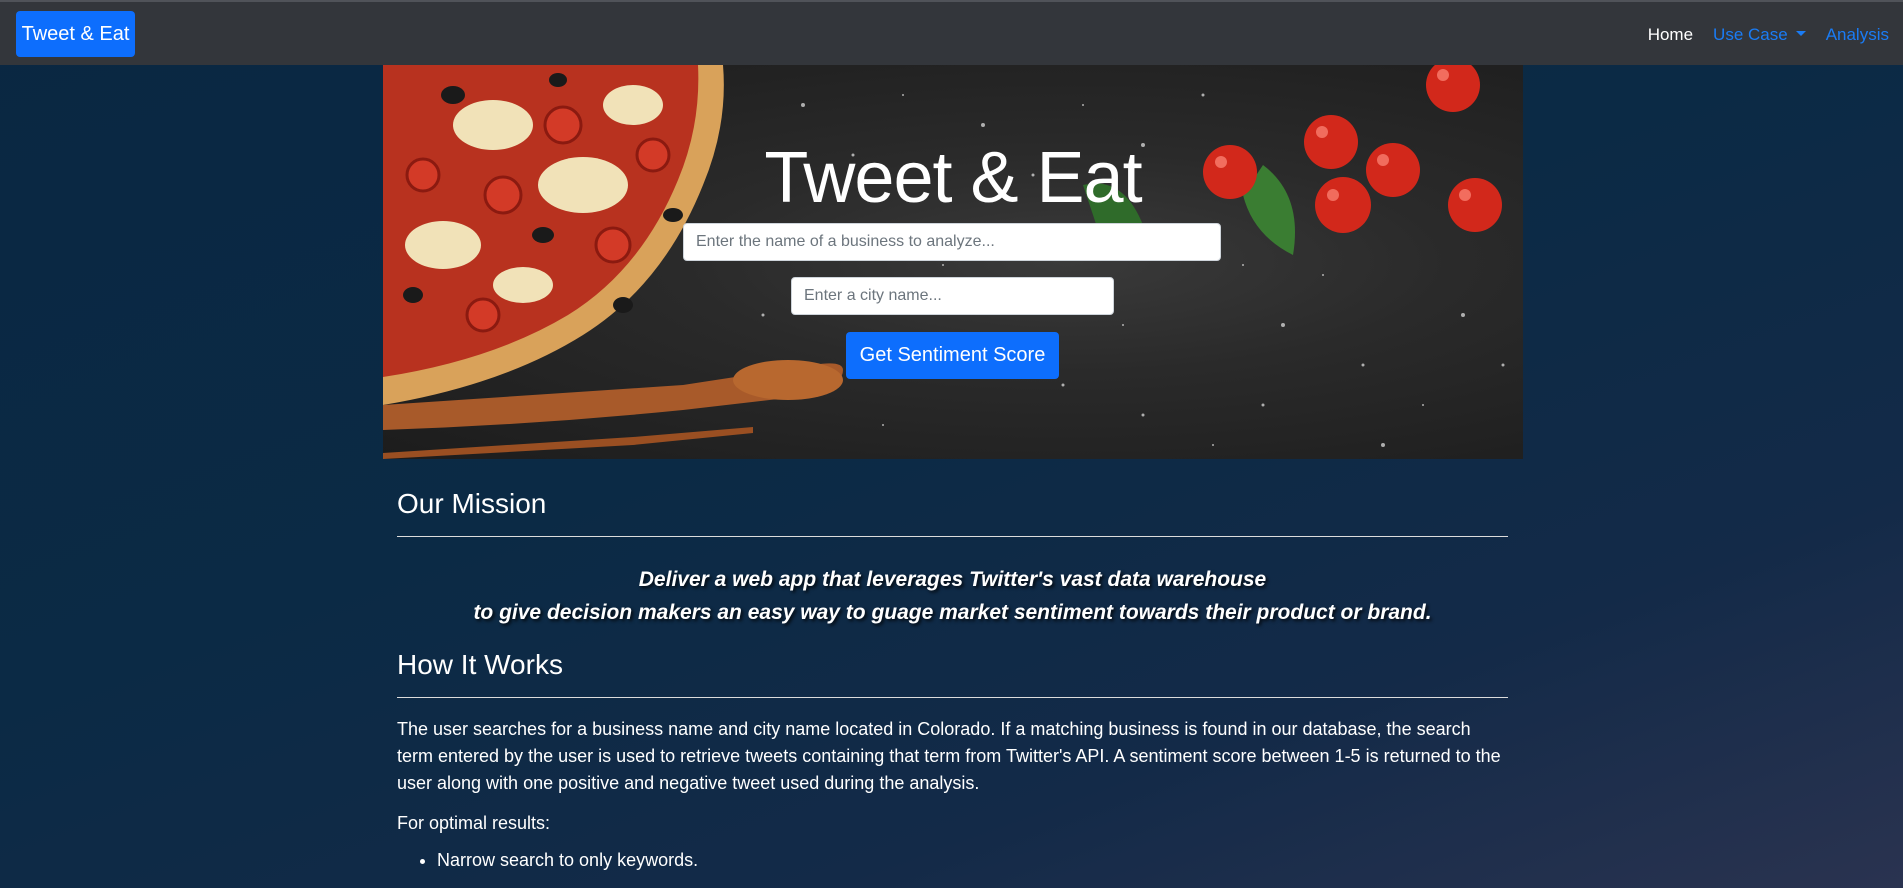 The width and height of the screenshot is (1903, 888). What do you see at coordinates (952, 355) in the screenshot?
I see `get-sentiment-score-button: Get Sentiment Score` at bounding box center [952, 355].